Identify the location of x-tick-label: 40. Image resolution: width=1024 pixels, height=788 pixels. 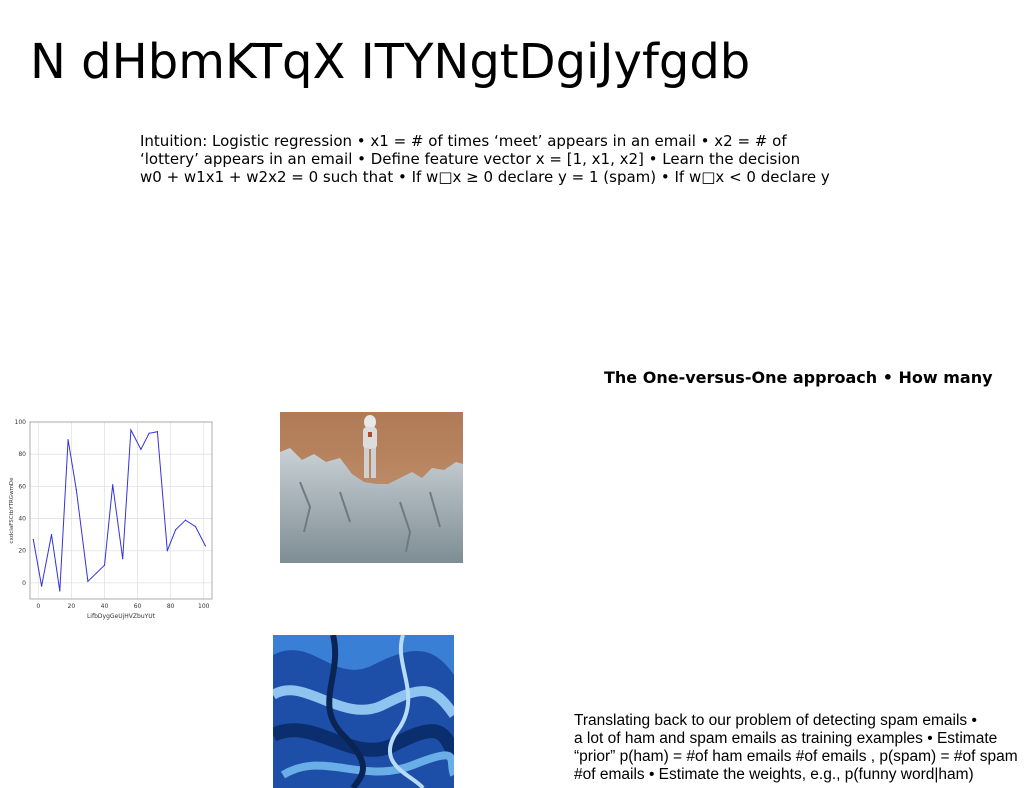
(105, 606).